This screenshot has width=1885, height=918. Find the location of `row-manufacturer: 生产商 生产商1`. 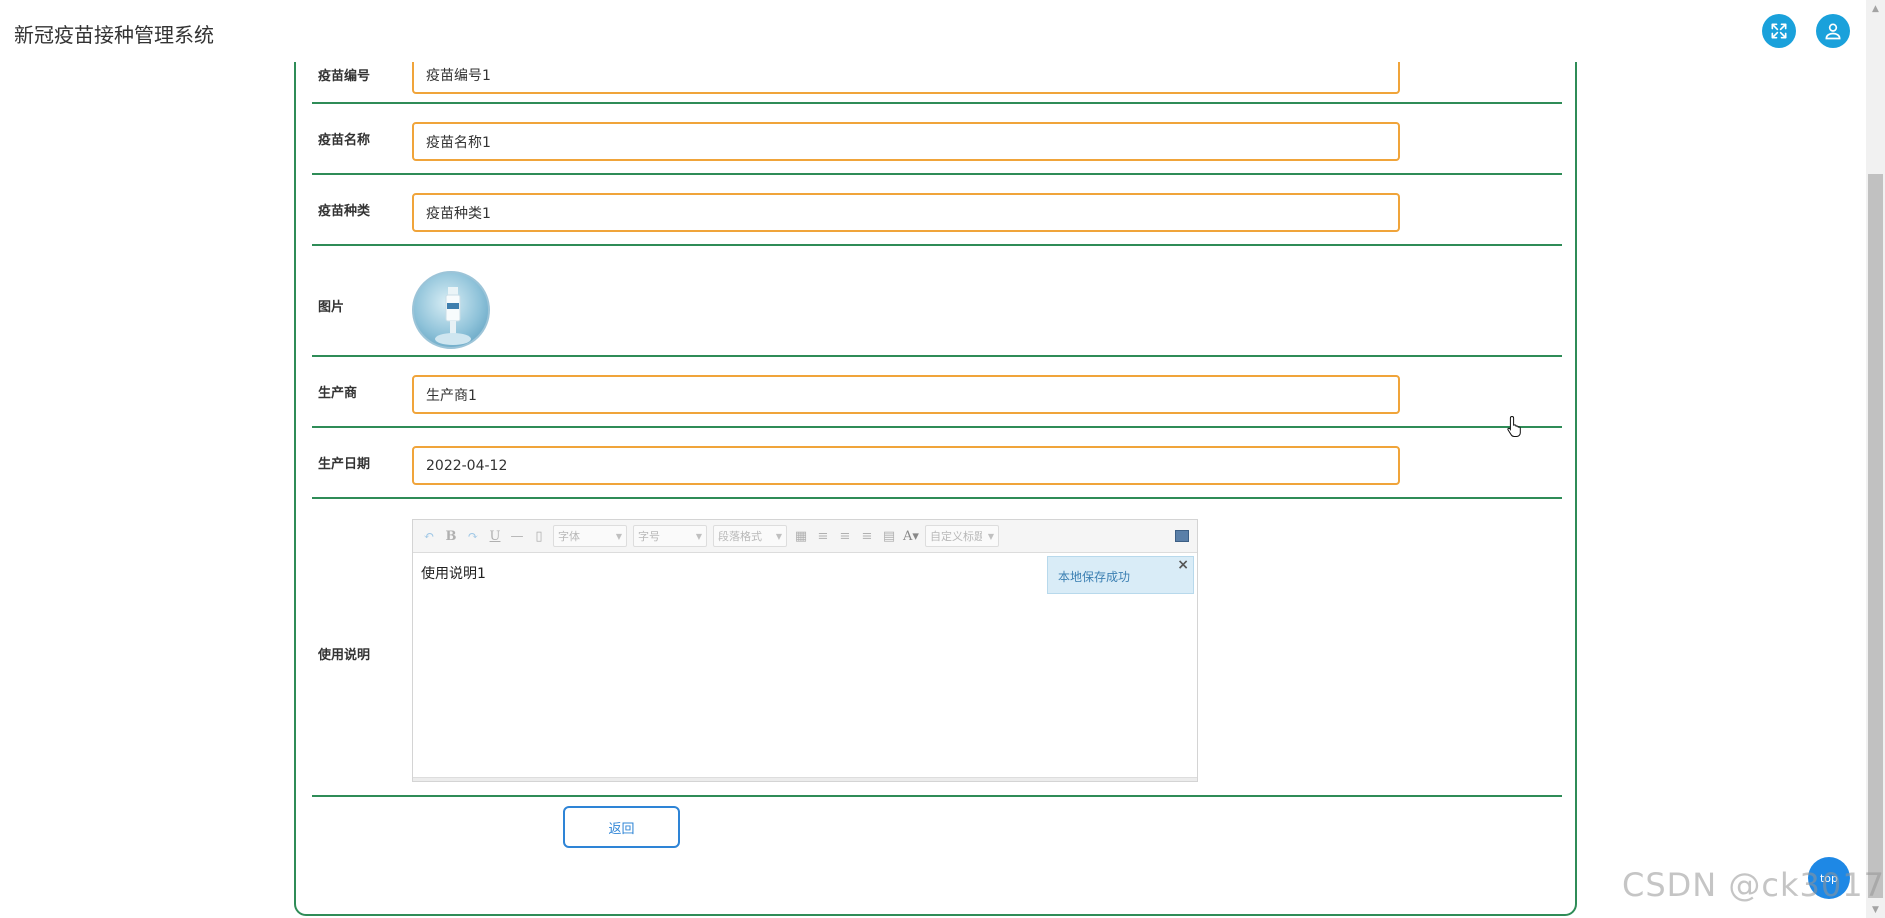

row-manufacturer: 生产商 生产商1 is located at coordinates (937, 392).